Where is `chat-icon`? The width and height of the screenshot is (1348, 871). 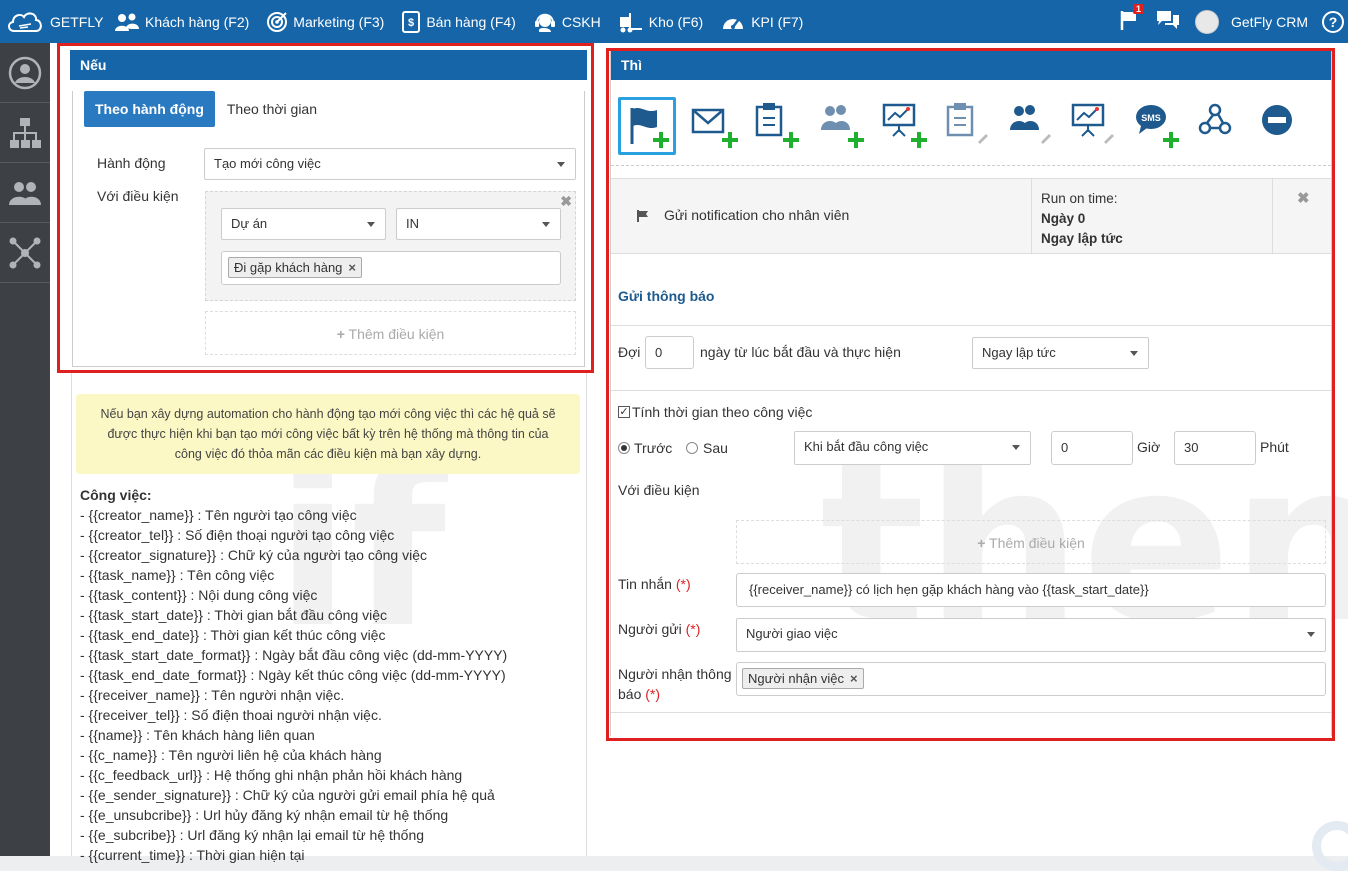 chat-icon is located at coordinates (1168, 20).